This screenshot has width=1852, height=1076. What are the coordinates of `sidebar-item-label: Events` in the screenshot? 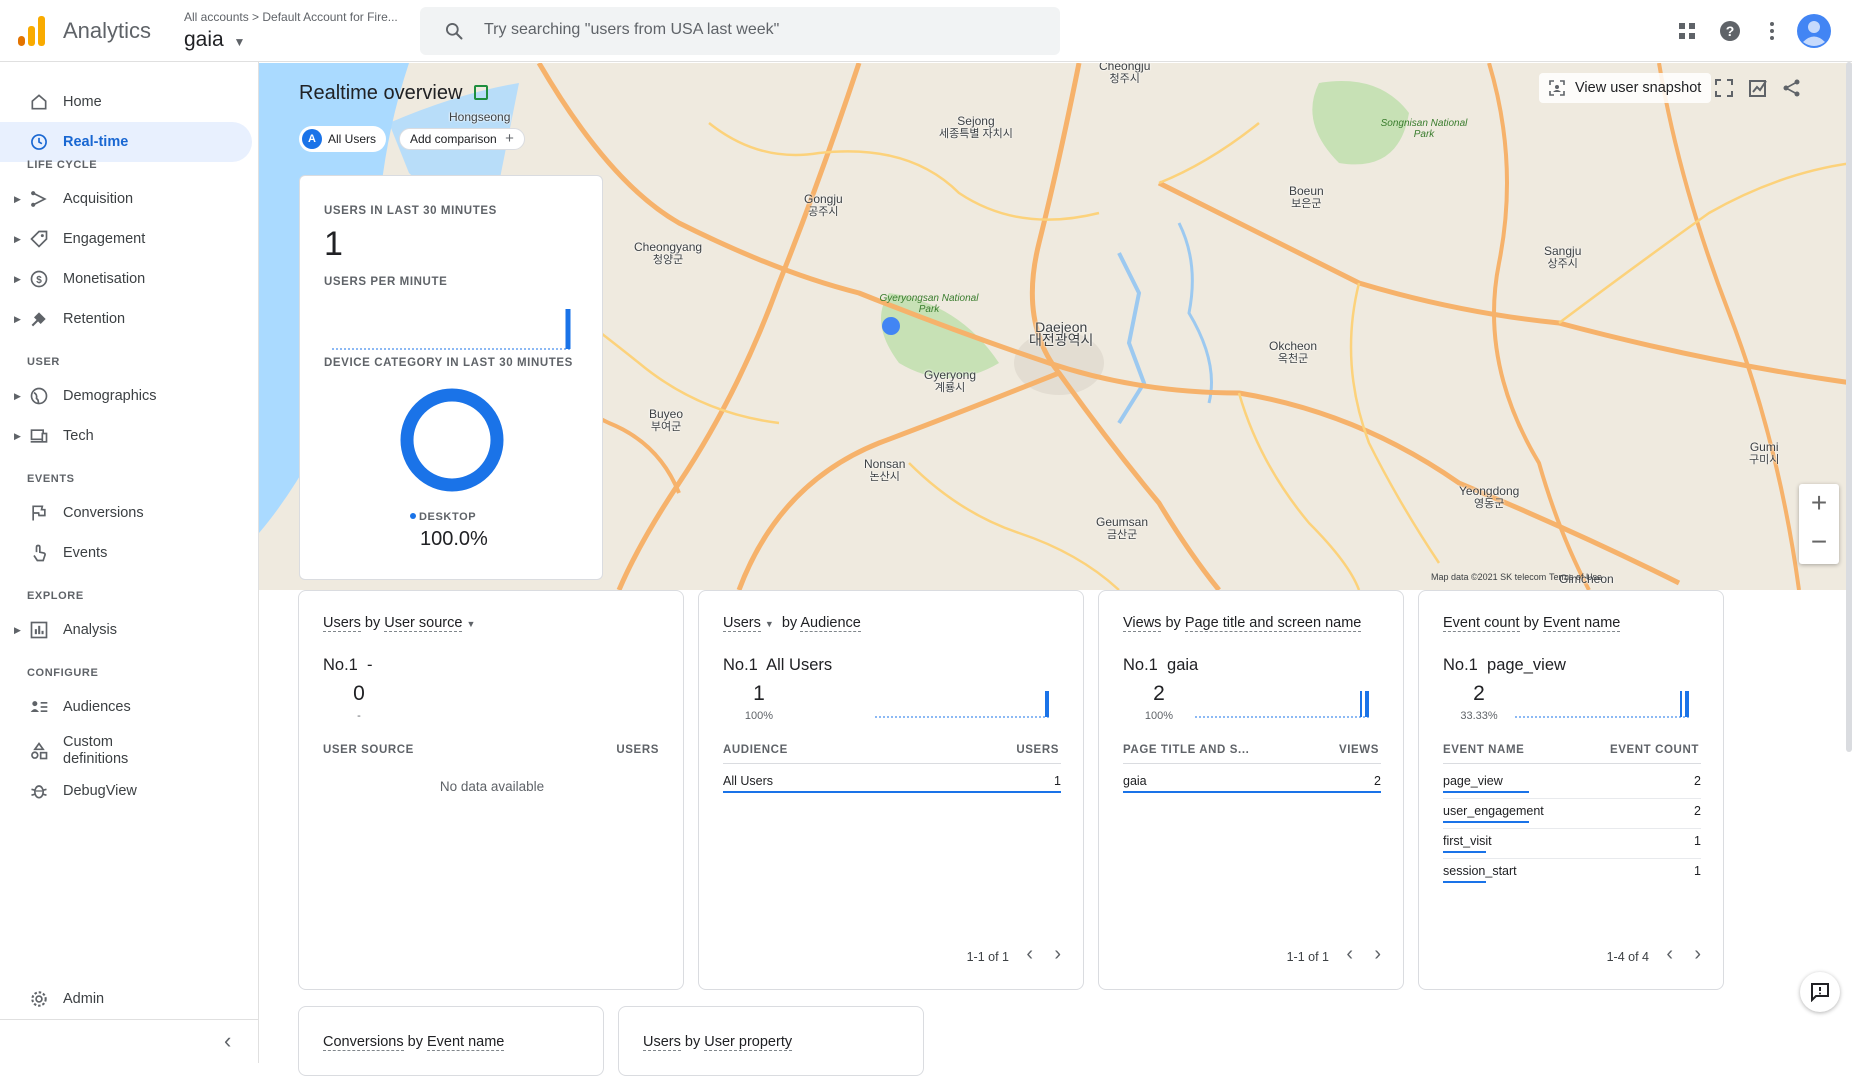 It's located at (85, 553).